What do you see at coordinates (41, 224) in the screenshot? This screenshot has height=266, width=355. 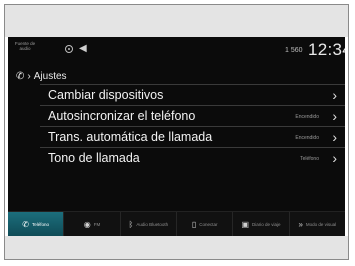 I see `tab-label: Teléfono` at bounding box center [41, 224].